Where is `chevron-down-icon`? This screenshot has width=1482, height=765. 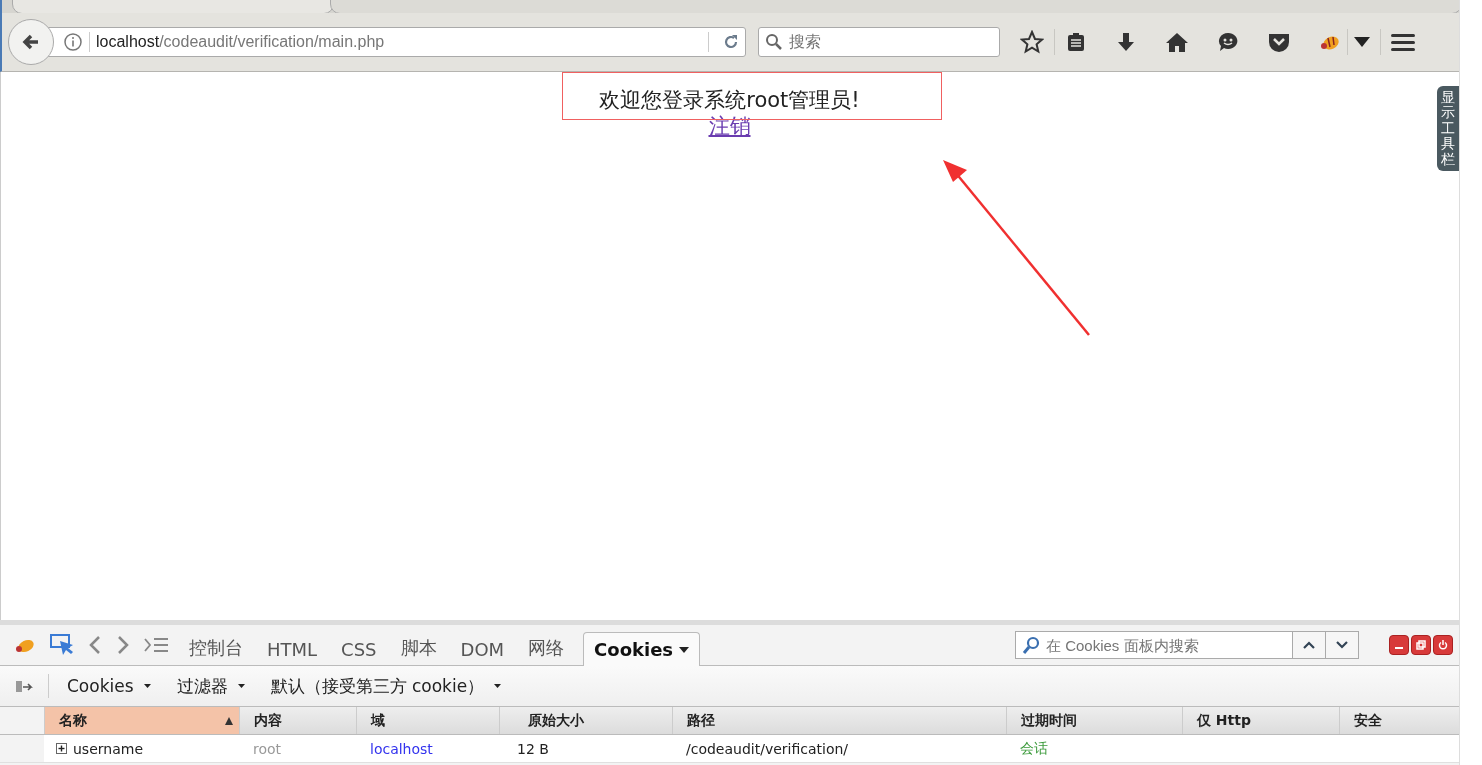
chevron-down-icon is located at coordinates (1342, 645).